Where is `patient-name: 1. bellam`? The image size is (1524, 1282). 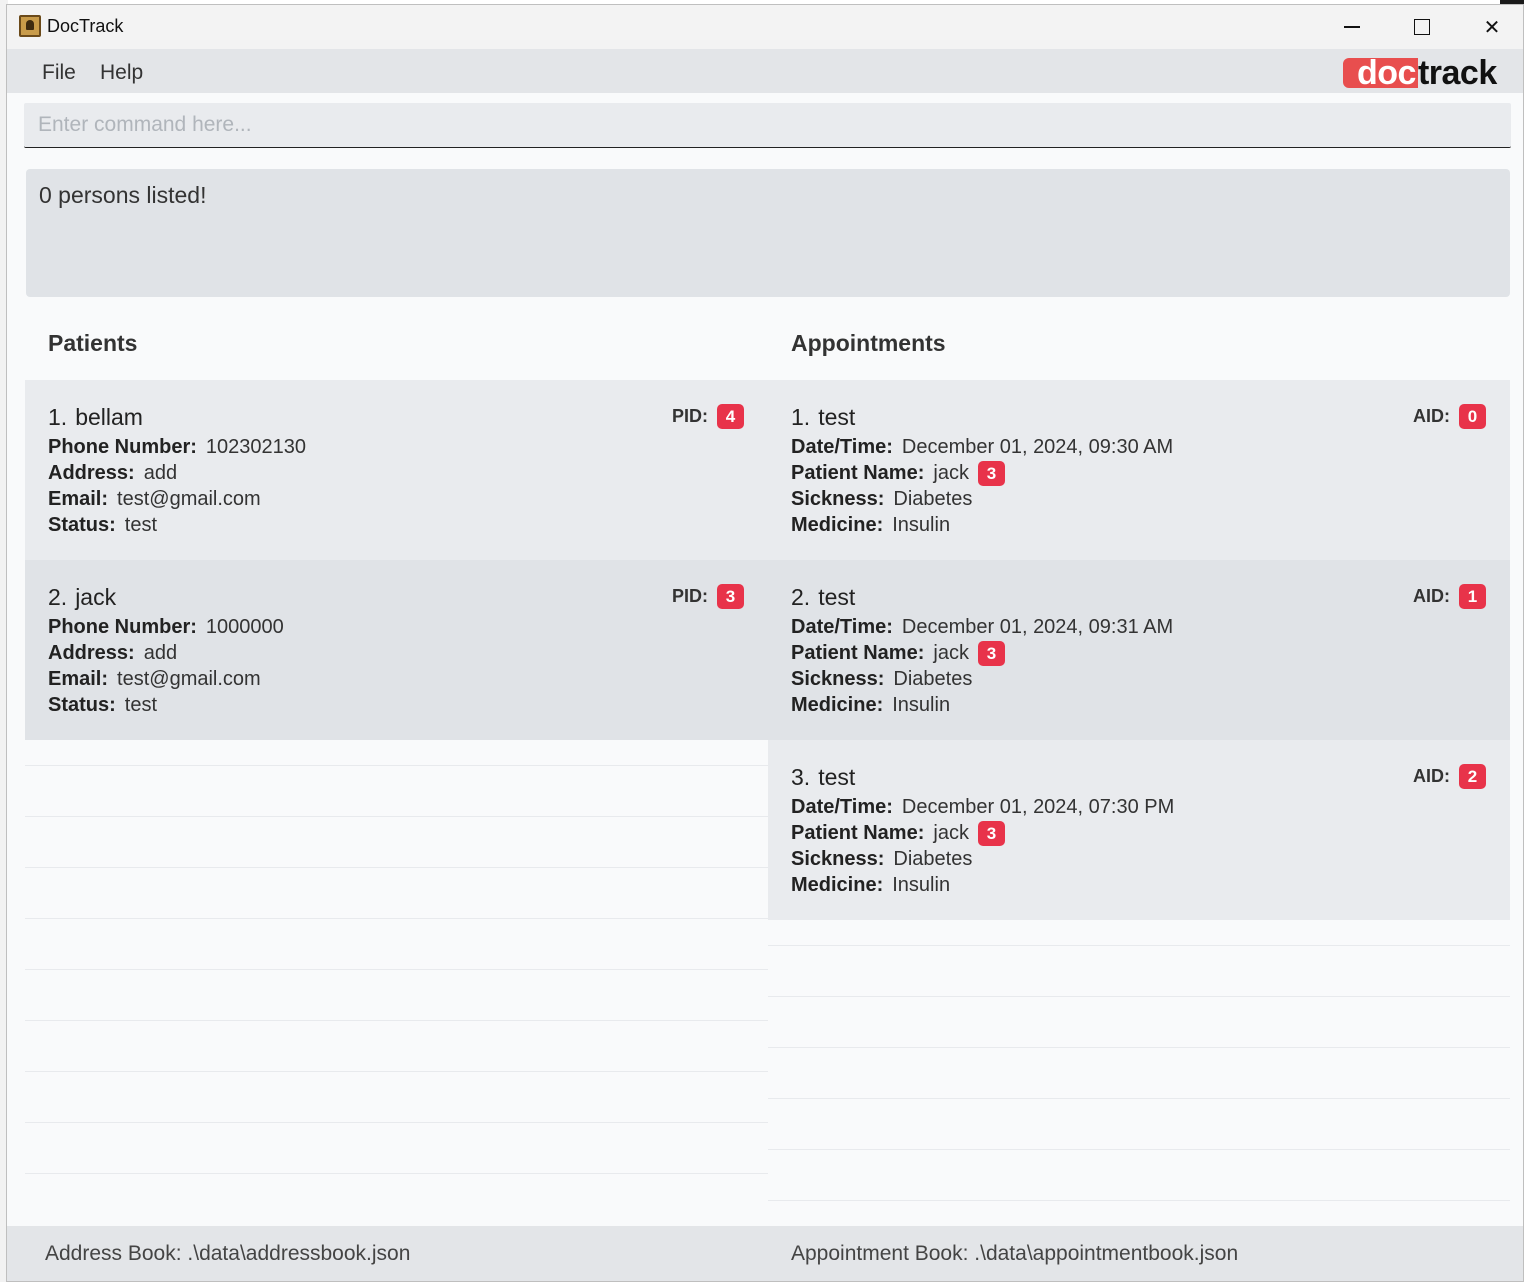
patient-name: 1. bellam is located at coordinates (95, 417).